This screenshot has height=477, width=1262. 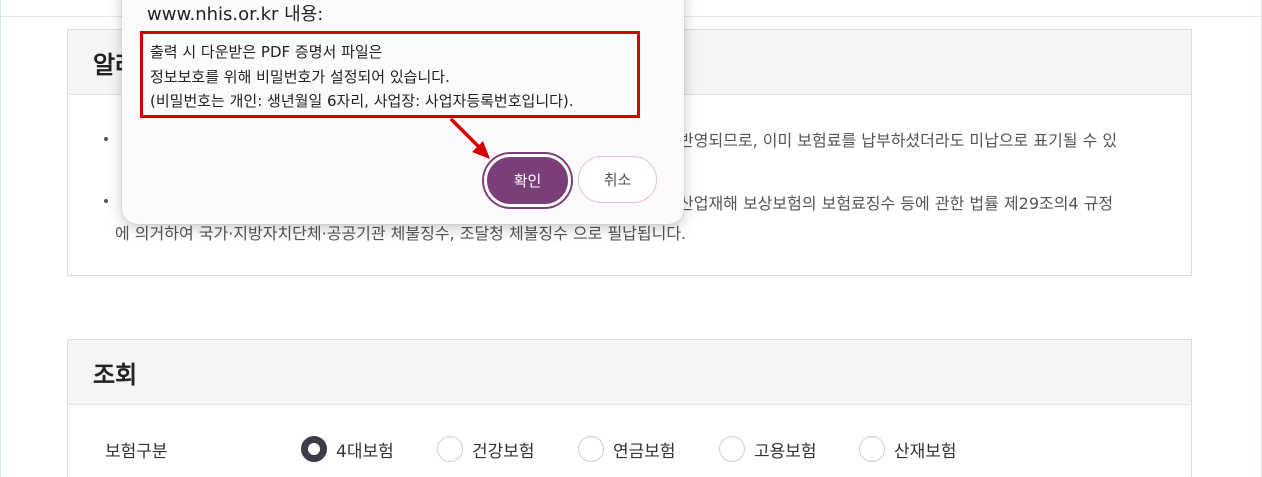 I want to click on search-header: 조회, so click(x=629, y=372).